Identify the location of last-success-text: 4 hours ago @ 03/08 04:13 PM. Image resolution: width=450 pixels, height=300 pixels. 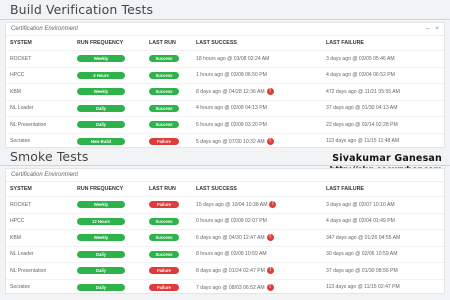
(231, 108).